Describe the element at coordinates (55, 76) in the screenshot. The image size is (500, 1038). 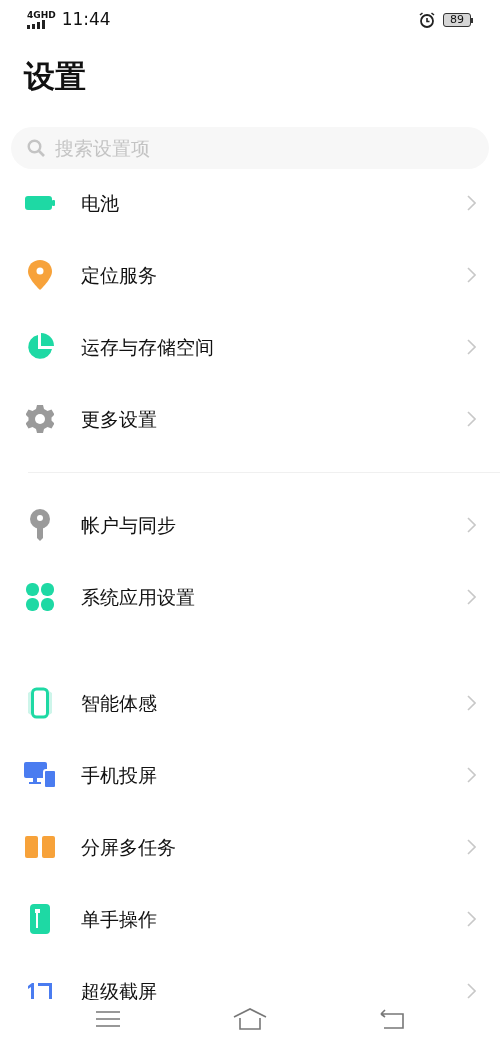
I see `page-title: 设置` at that location.